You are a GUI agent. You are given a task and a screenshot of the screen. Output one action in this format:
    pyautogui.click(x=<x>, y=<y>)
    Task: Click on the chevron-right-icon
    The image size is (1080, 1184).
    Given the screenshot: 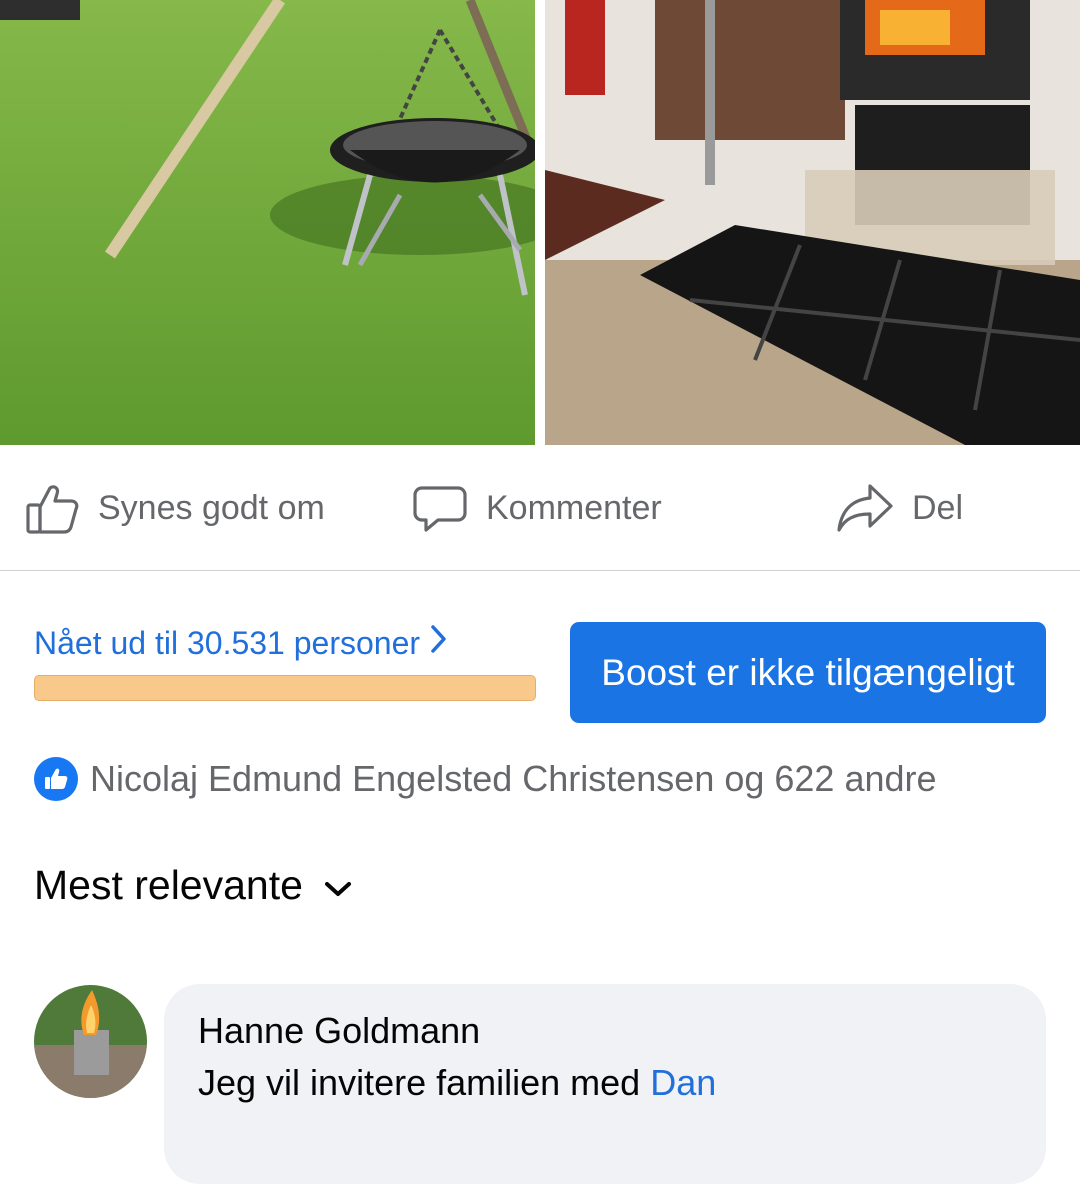 What is the action you would take?
    pyautogui.click(x=435, y=643)
    